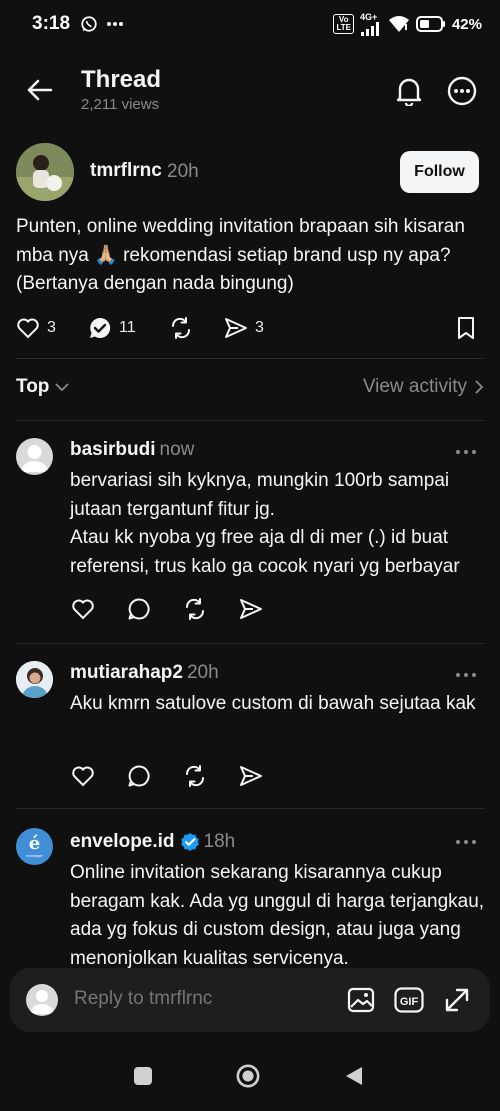  I want to click on post-timestamp: 20h, so click(183, 171).